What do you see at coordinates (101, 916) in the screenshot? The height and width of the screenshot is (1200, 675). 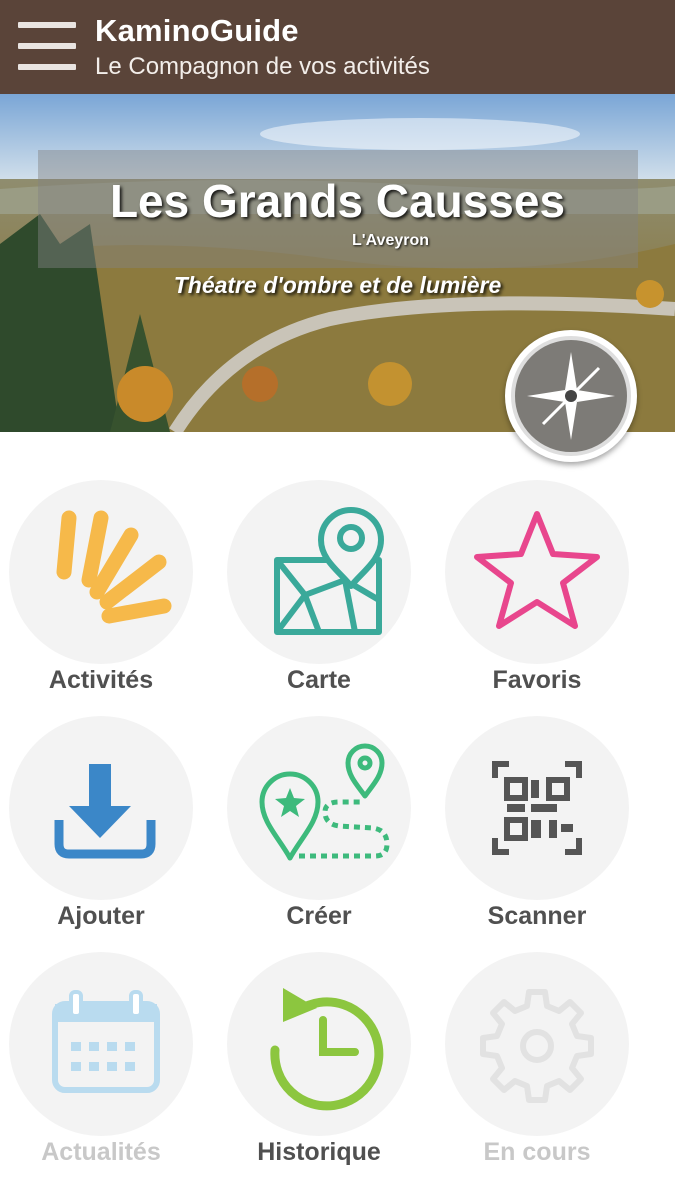 I see `tile-ajouter-label: Ajouter` at bounding box center [101, 916].